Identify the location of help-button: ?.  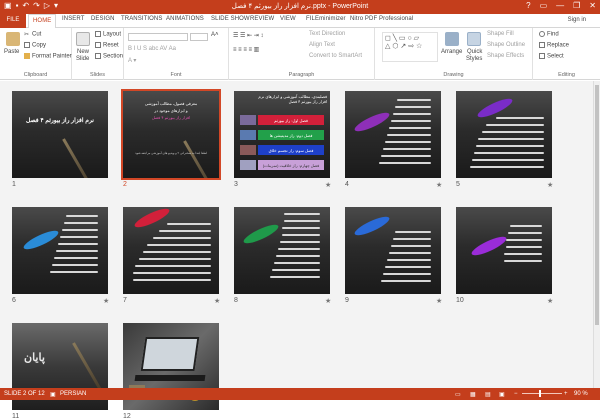
(528, 5).